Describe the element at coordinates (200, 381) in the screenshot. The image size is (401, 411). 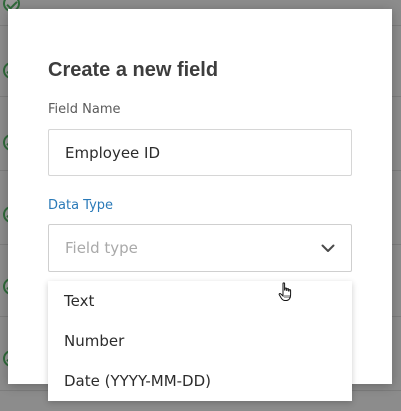
I see `option-date: Date (YYYY-MM-DD)` at that location.